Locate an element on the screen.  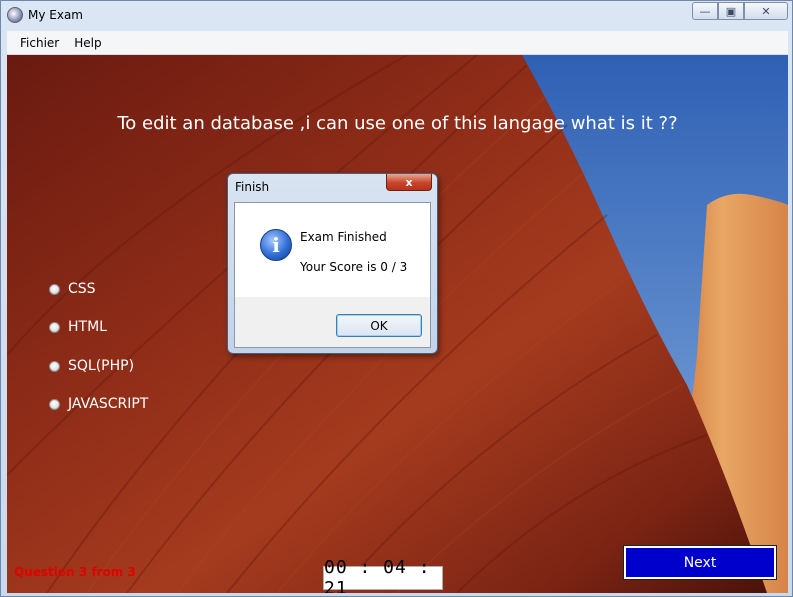
minimize-icon: — is located at coordinates (705, 11).